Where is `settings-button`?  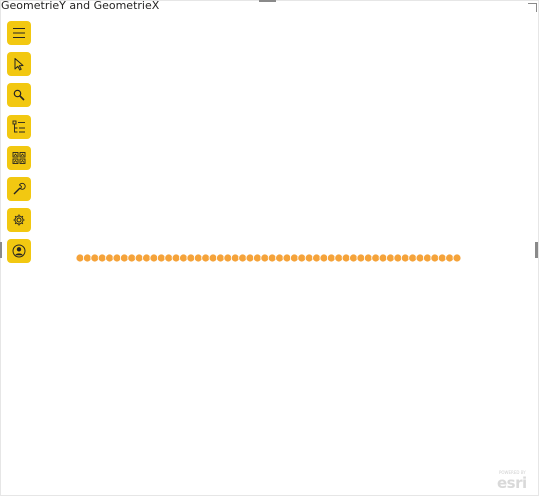 settings-button is located at coordinates (19, 220).